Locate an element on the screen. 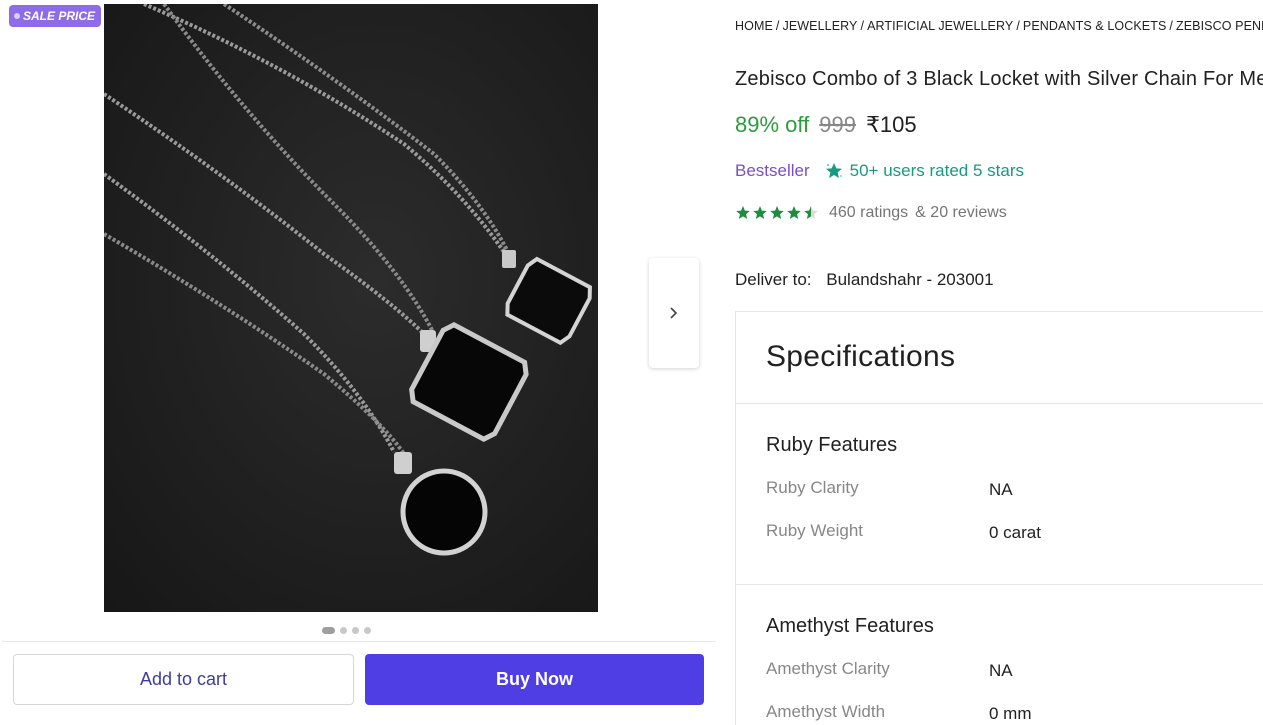 Image resolution: width=1263 pixels, height=725 pixels. carousel-next-button is located at coordinates (674, 313).